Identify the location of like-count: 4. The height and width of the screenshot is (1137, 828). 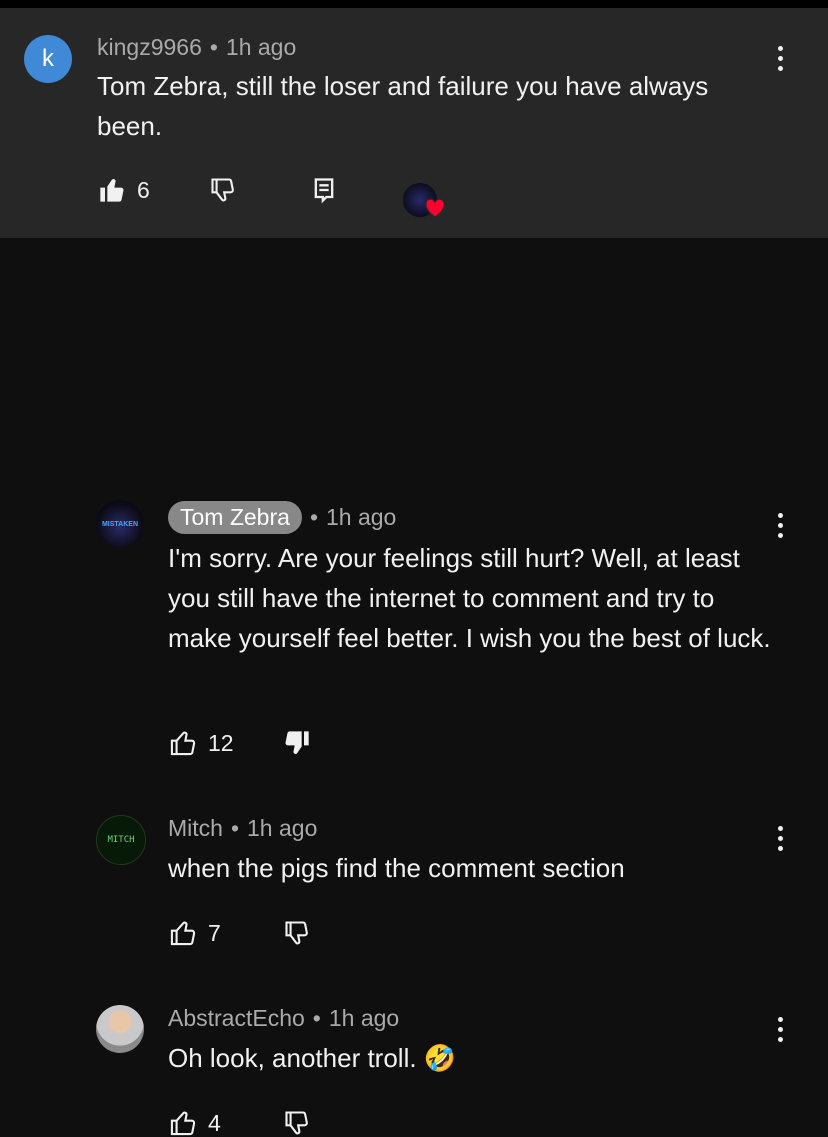
(214, 1122).